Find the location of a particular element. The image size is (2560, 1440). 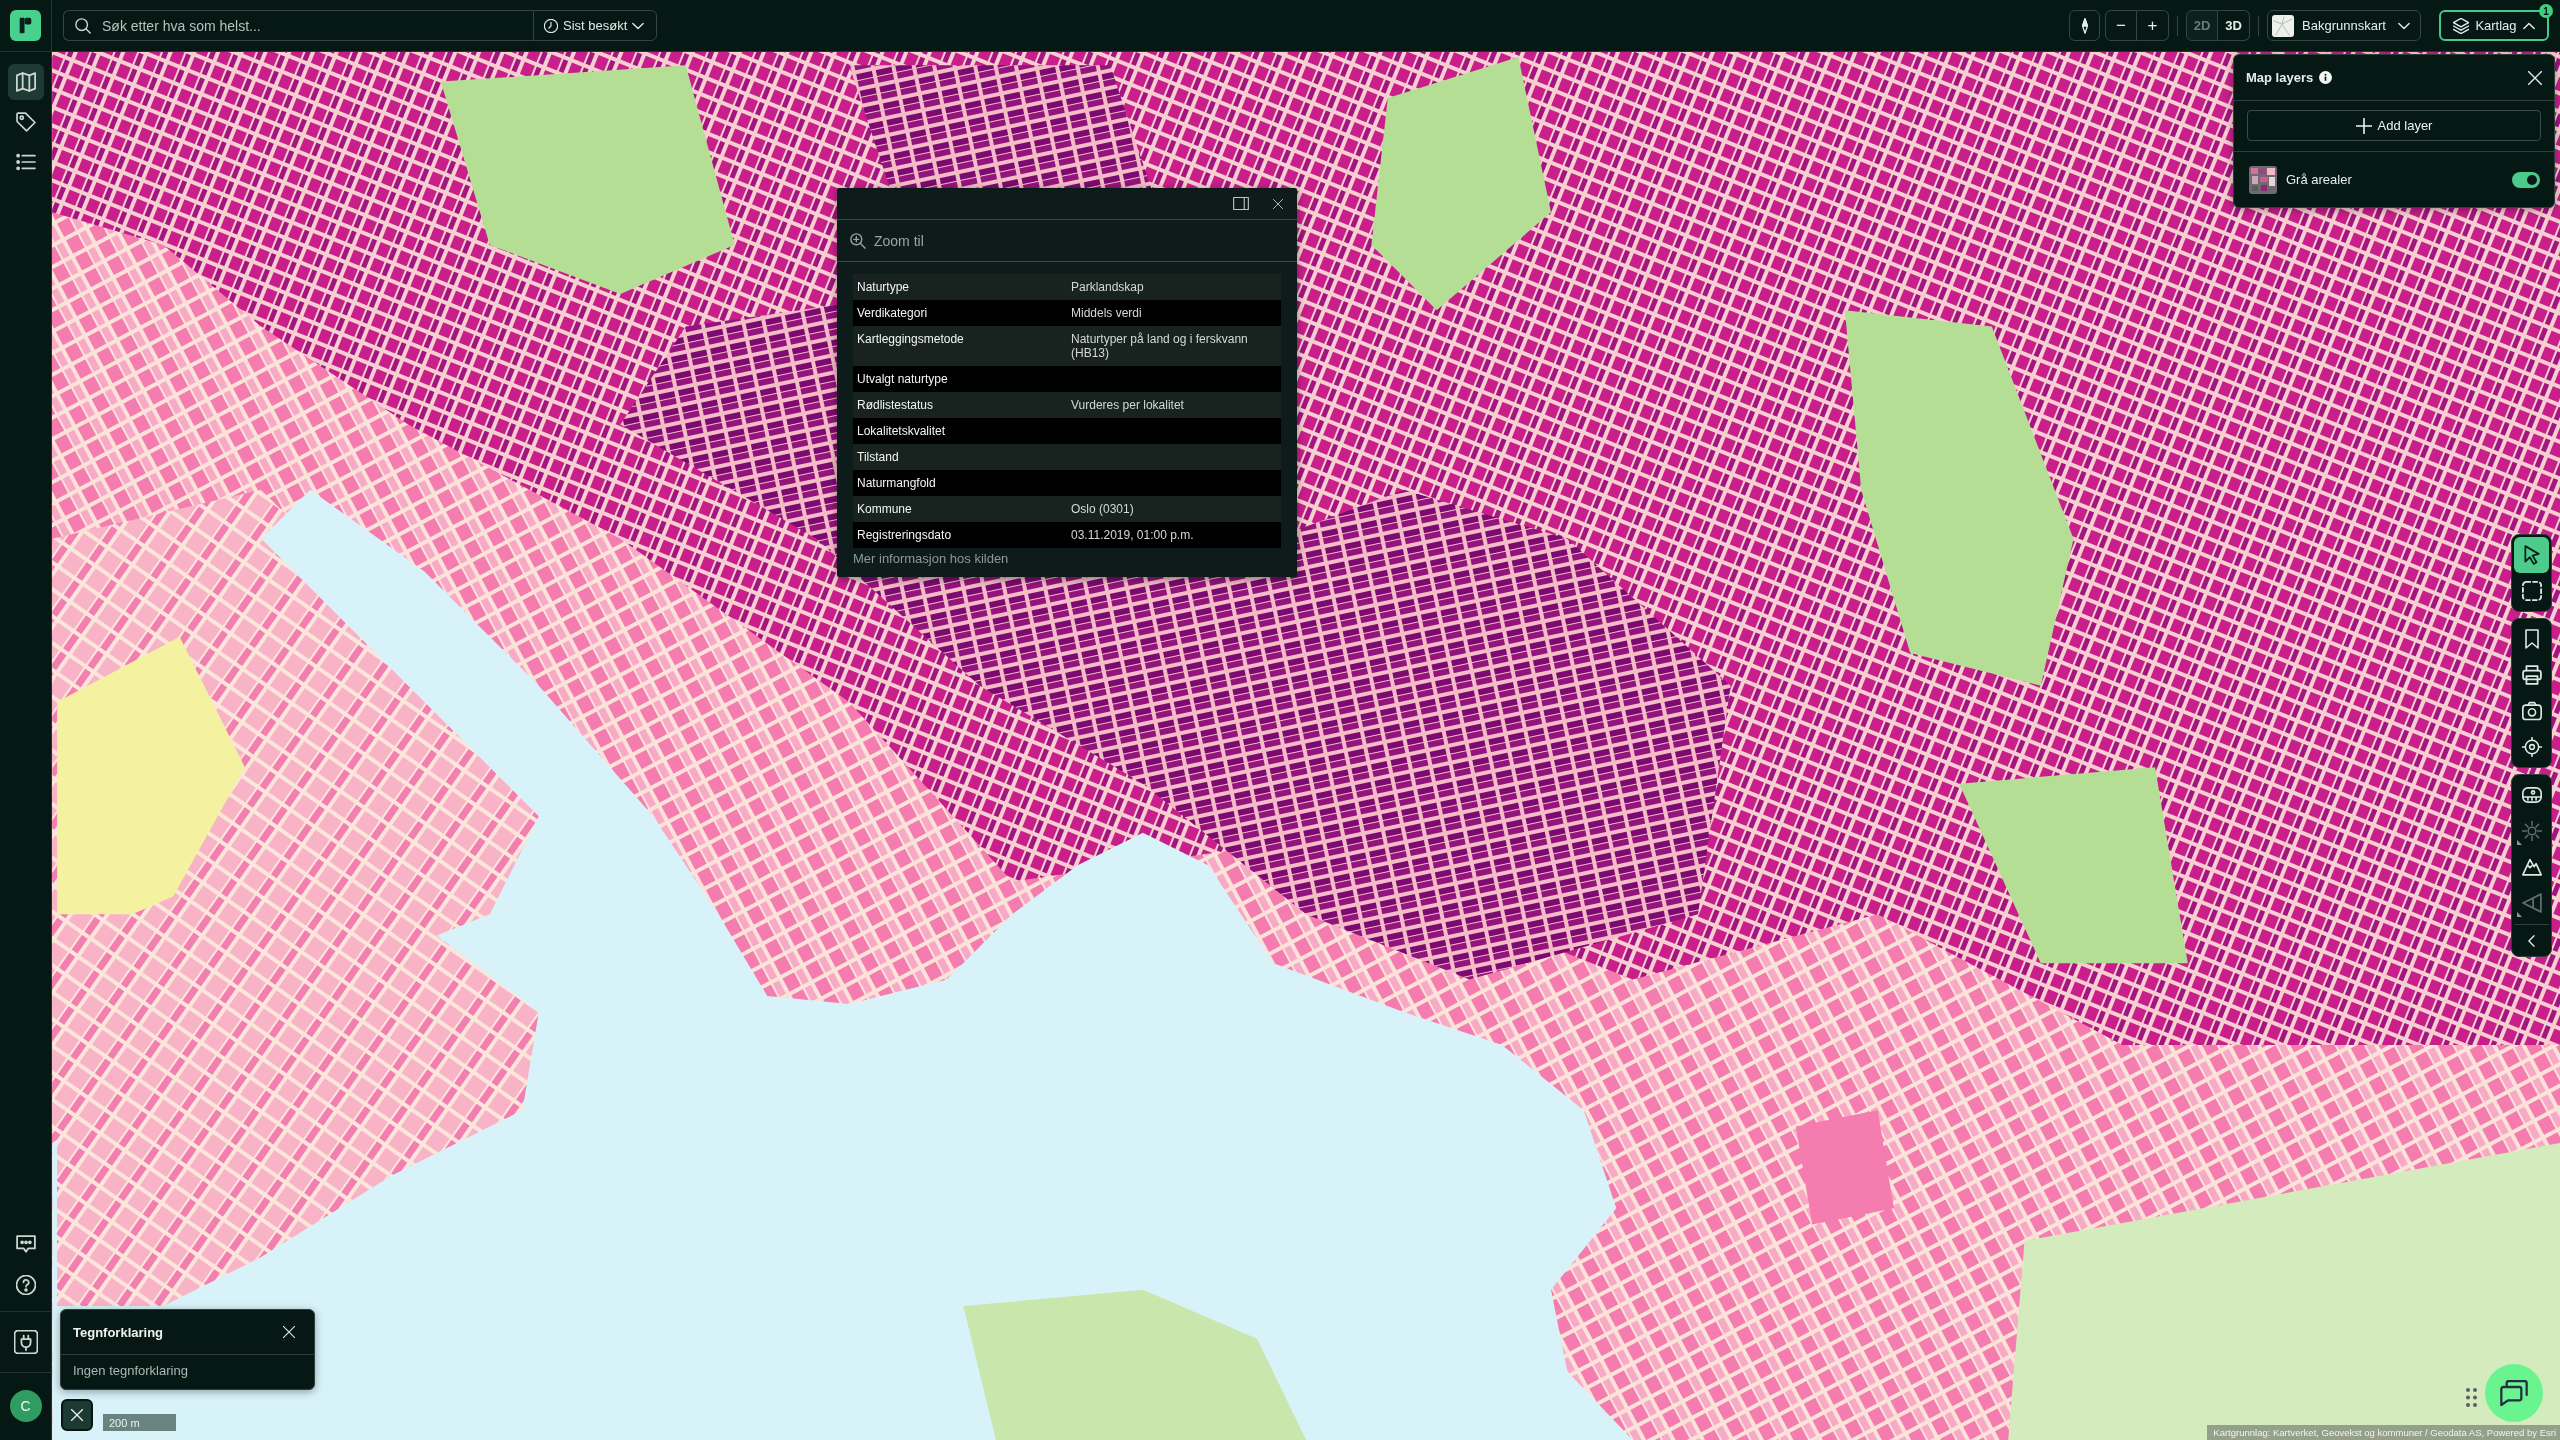

selection-rectangle-icon is located at coordinates (2531, 591).